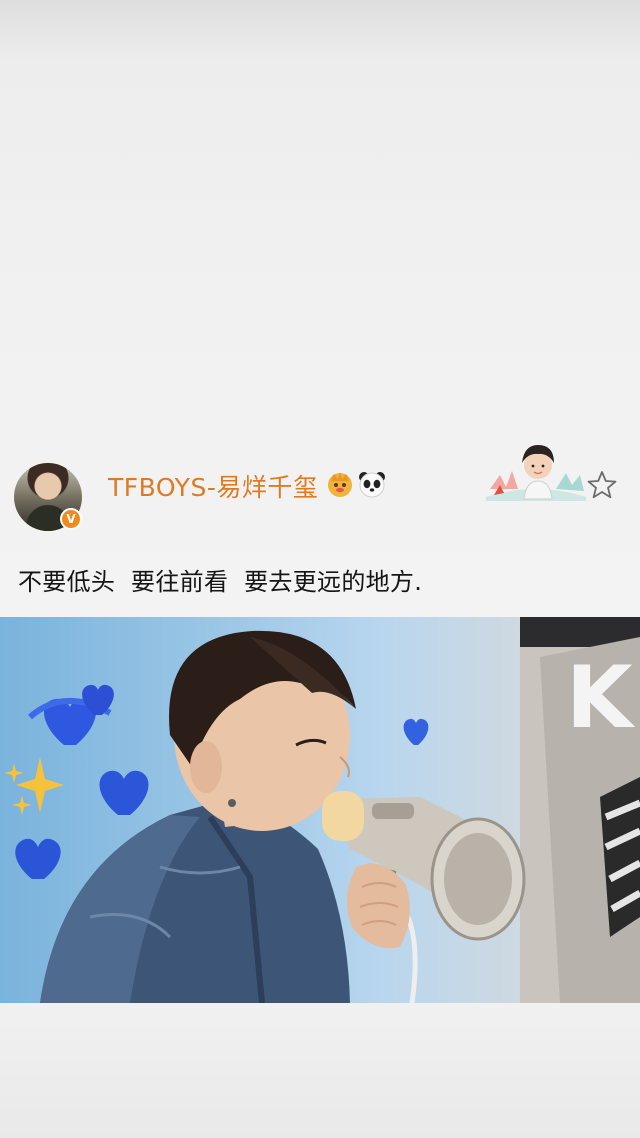 The image size is (640, 1138). Describe the element at coordinates (340, 484) in the screenshot. I see `crown-icon` at that location.